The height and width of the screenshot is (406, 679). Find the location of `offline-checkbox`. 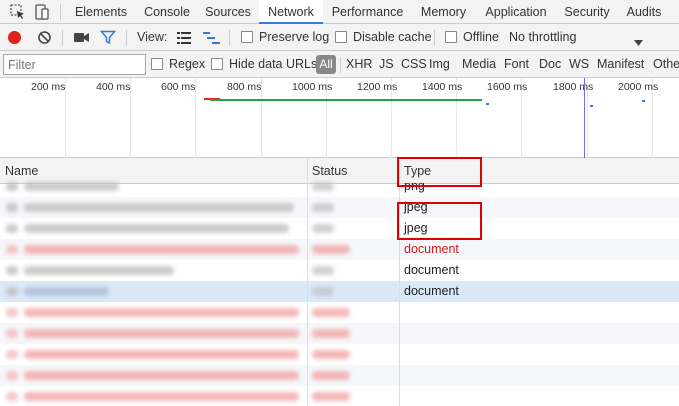

offline-checkbox is located at coordinates (451, 37).